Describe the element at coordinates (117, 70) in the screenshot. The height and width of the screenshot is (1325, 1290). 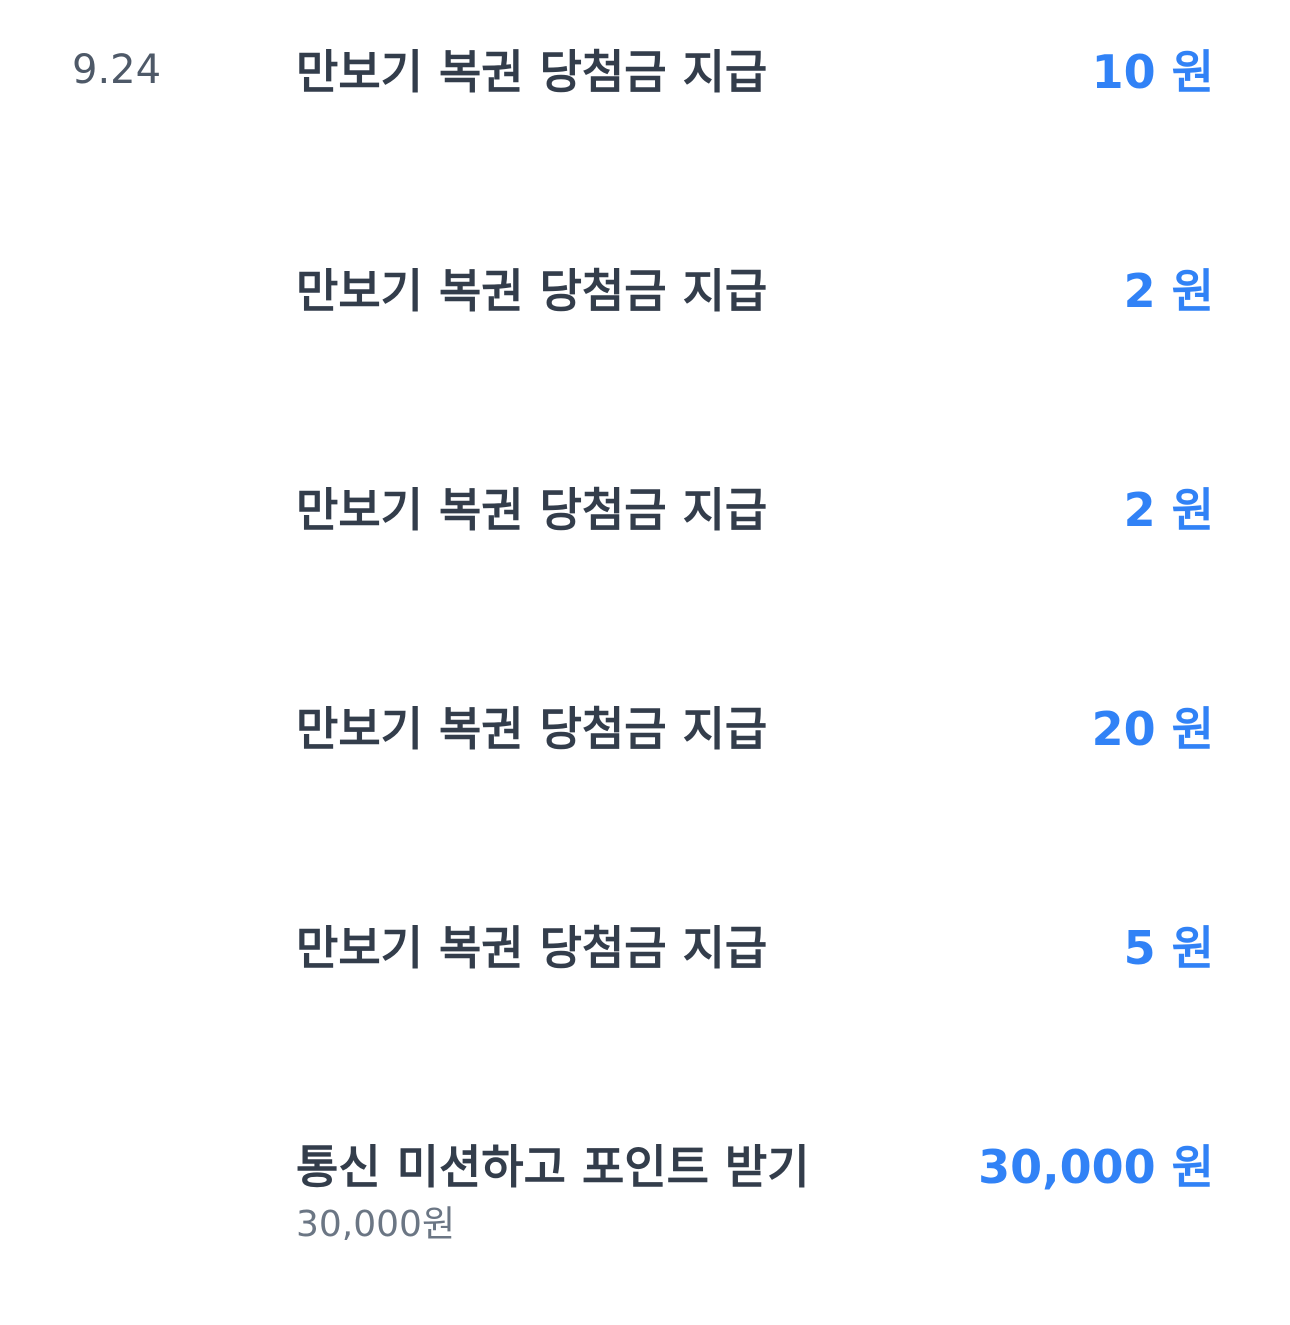
I see `date-label: 9.24` at that location.